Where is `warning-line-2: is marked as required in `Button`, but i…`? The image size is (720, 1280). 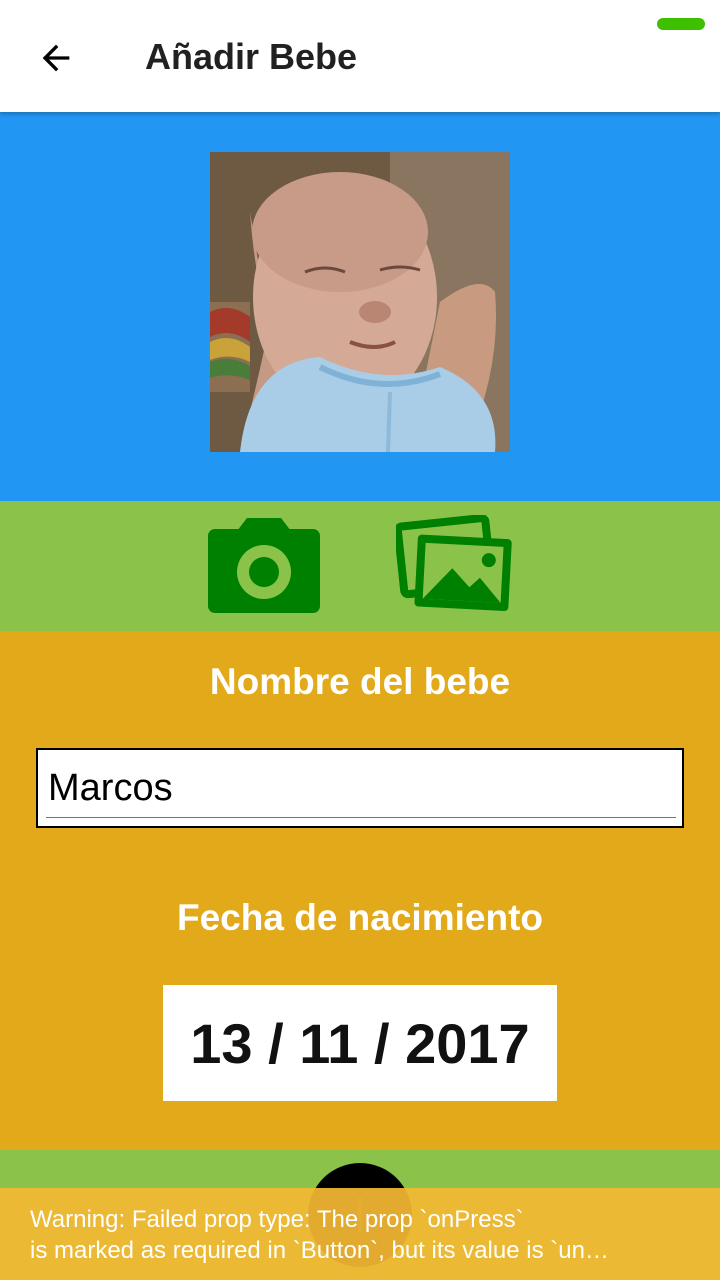 warning-line-2: is marked as required in `Button`, but i… is located at coordinates (319, 1250).